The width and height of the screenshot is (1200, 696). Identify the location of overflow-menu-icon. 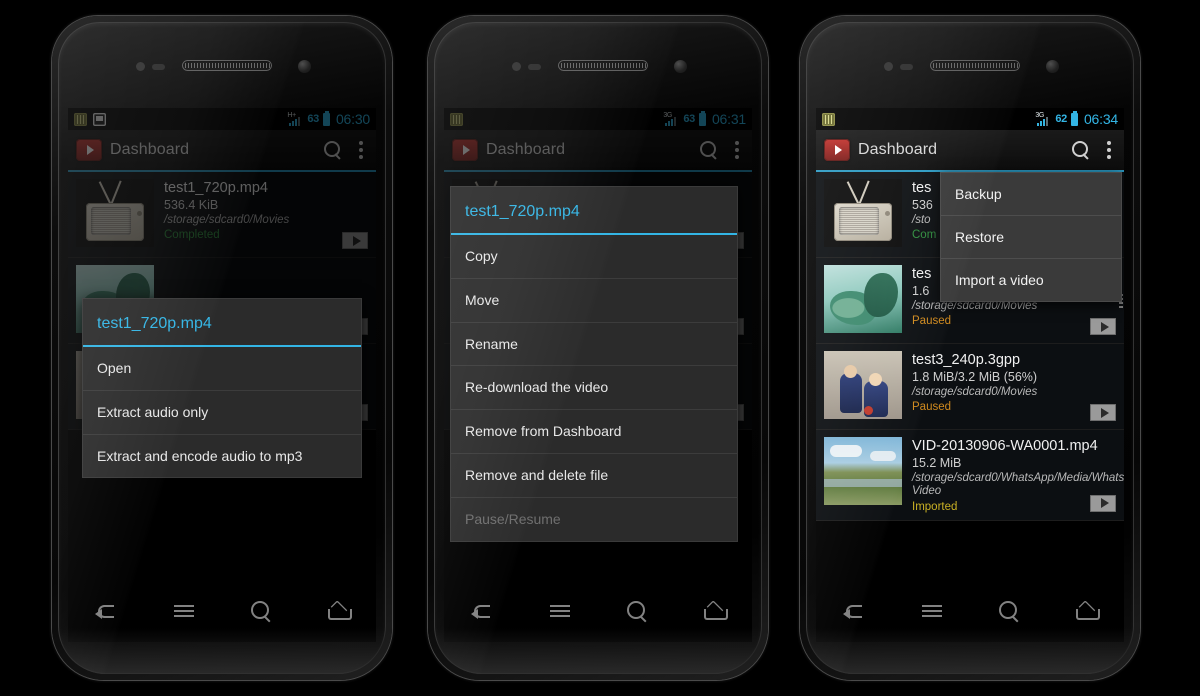
(1109, 150).